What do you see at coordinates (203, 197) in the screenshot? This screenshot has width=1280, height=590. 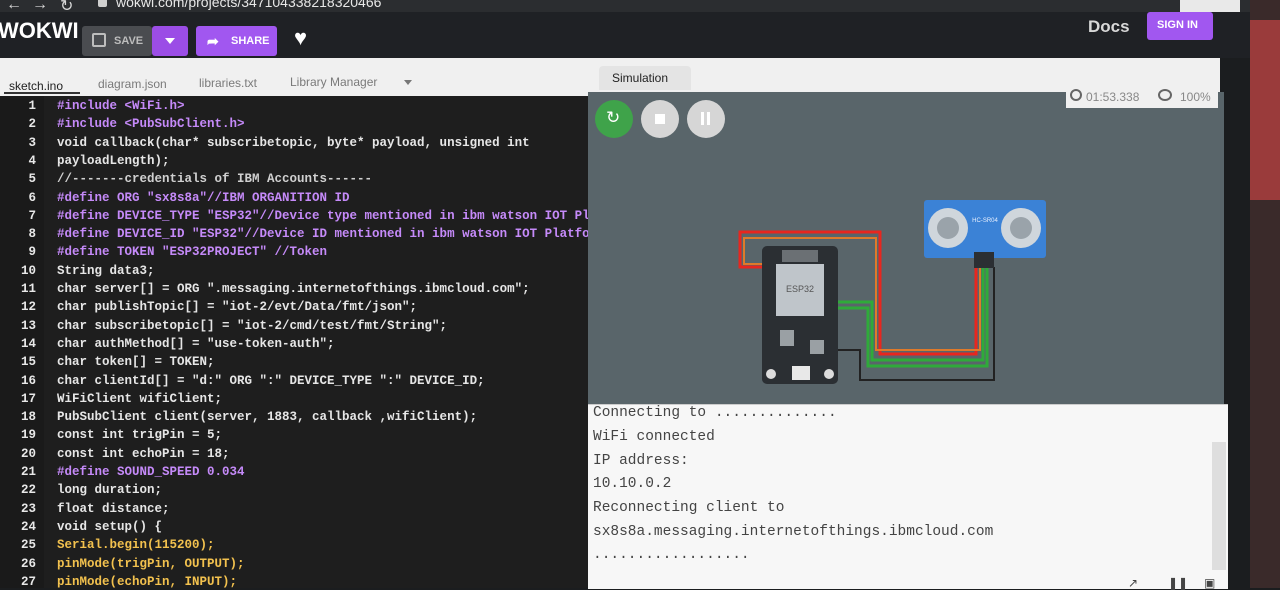 I see `code-text: #define ORG "sx8s8a"//IBM ORGANITION ID` at bounding box center [203, 197].